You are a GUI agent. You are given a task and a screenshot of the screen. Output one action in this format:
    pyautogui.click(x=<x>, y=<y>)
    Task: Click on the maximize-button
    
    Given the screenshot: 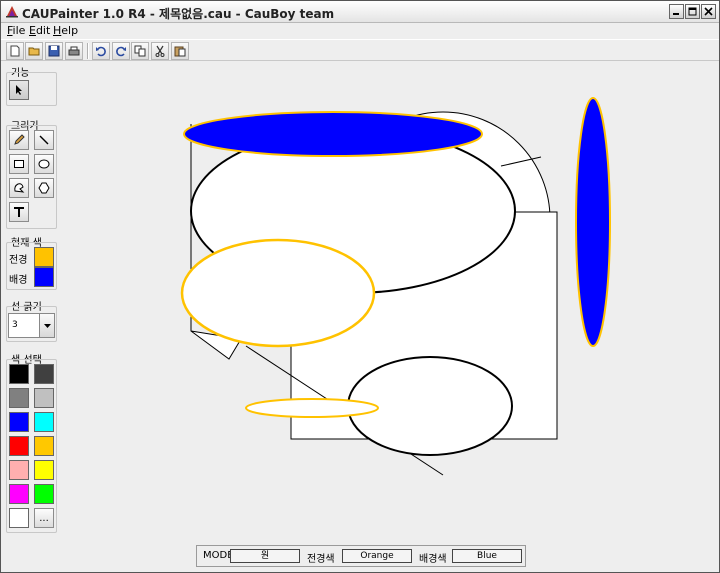 What is the action you would take?
    pyautogui.click(x=692, y=11)
    